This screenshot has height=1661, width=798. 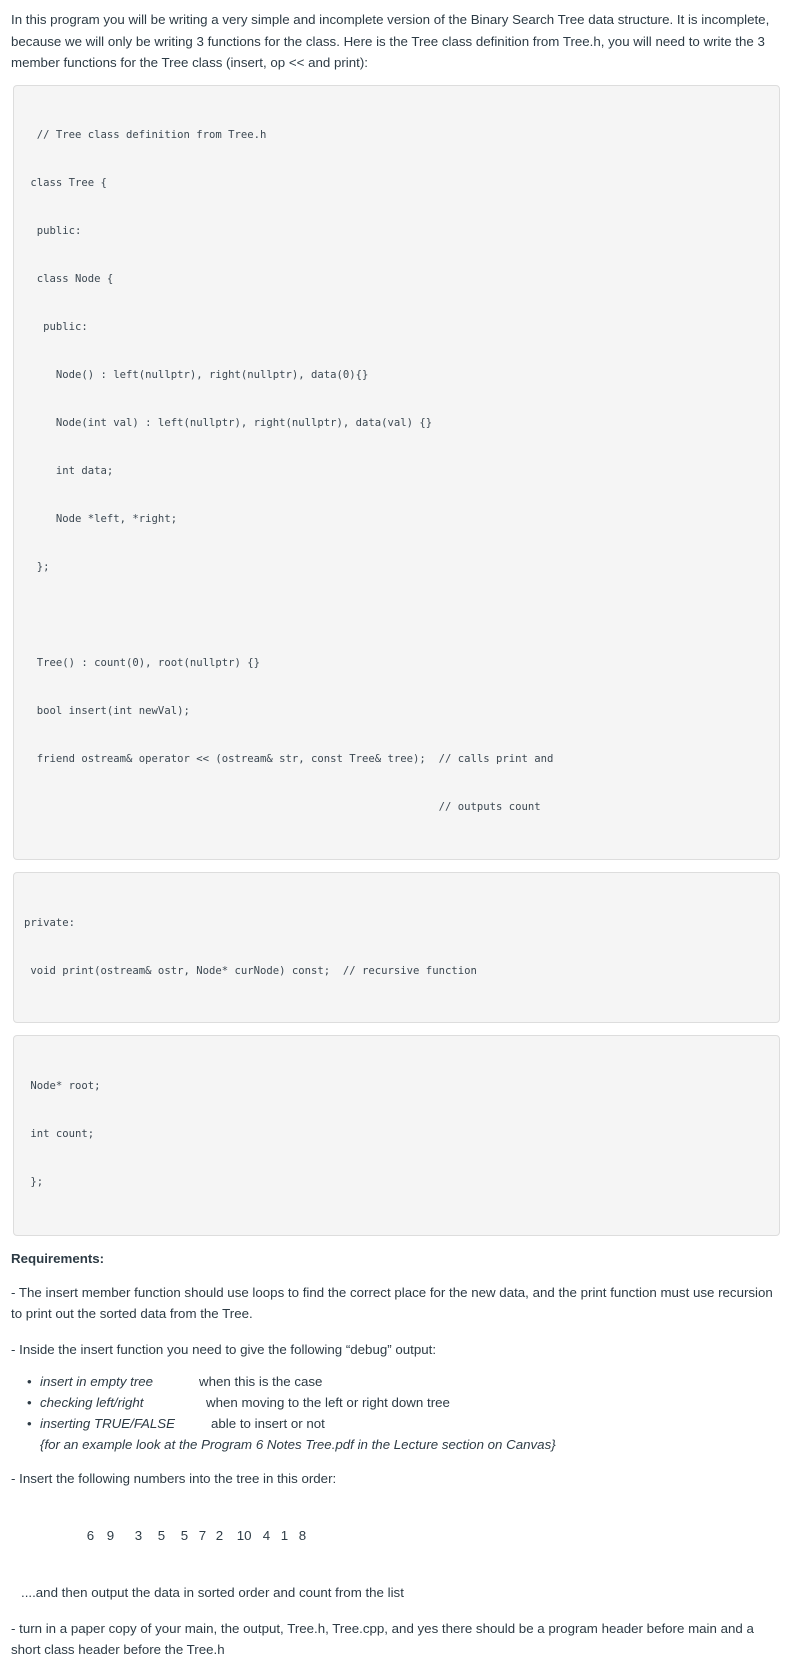 I want to click on code-line: private:, so click(x=50, y=922).